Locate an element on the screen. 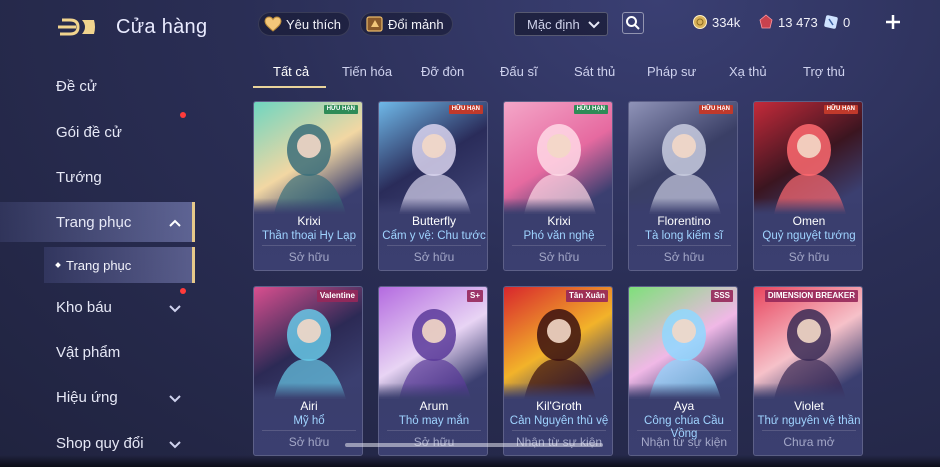 Image resolution: width=940 pixels, height=467 pixels. tab-evolution: Tiến hóa is located at coordinates (367, 71).